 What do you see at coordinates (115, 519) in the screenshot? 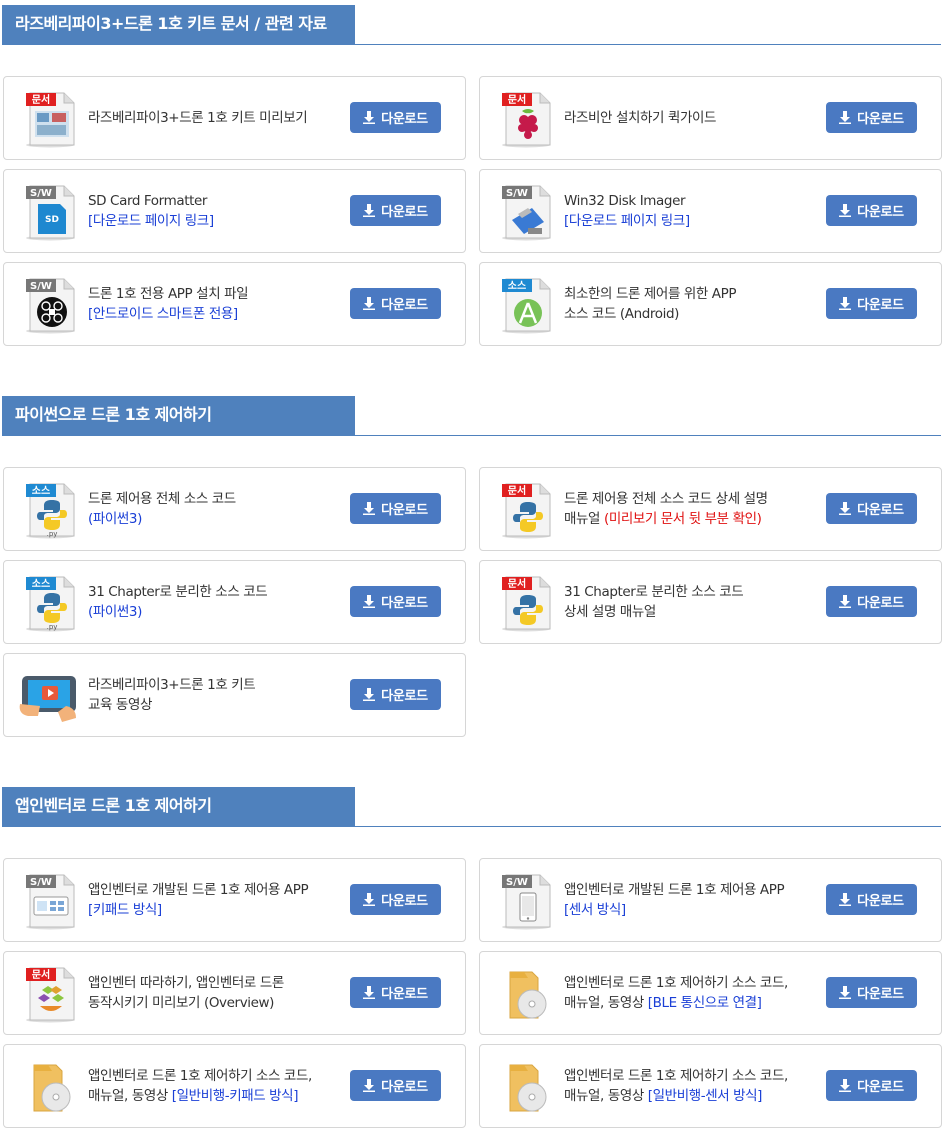
I see `item-note: (파이썬3)` at bounding box center [115, 519].